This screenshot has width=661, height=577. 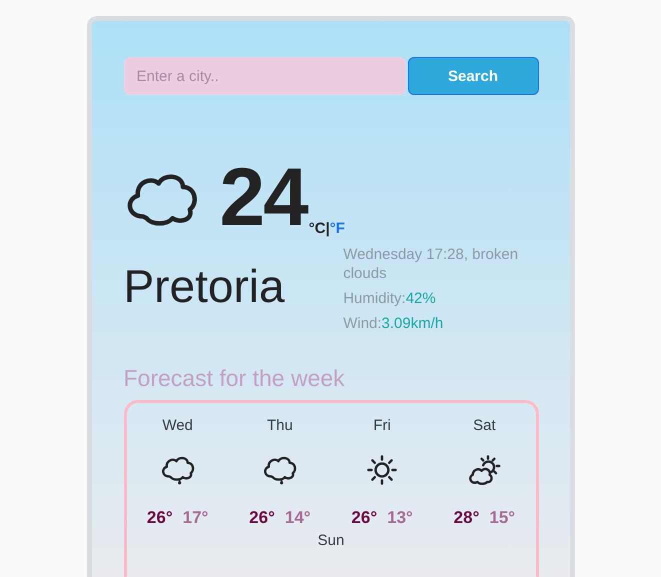 What do you see at coordinates (400, 518) in the screenshot?
I see `min-temperature: 13°` at bounding box center [400, 518].